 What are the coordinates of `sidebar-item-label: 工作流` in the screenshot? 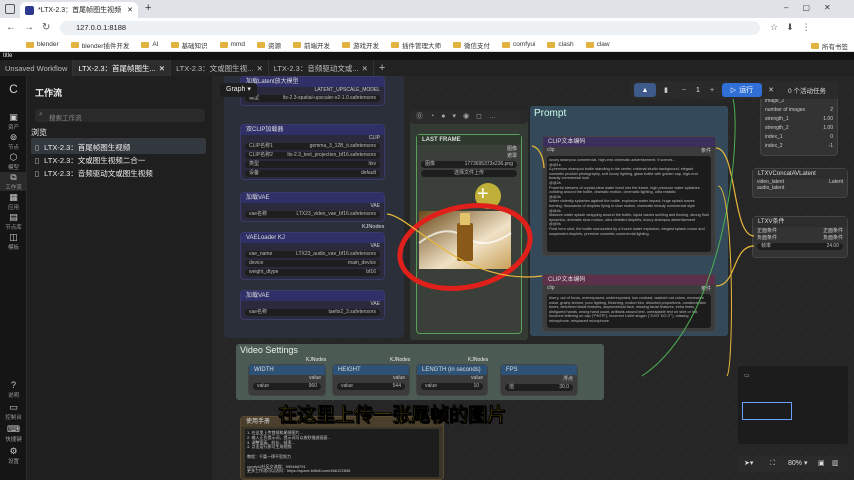 It's located at (13, 188).